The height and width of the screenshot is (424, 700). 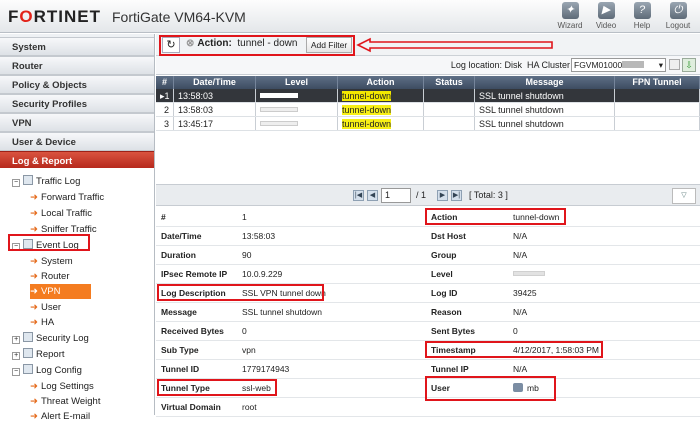 I want to click on download-log-button: ⇩, so click(x=689, y=65).